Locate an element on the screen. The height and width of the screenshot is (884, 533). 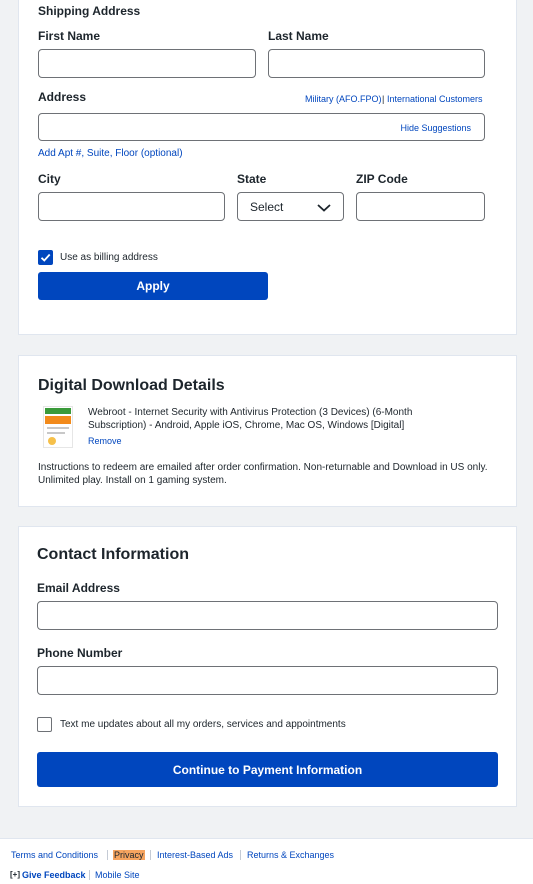
footer-give-feedback-link: Give Feedback is located at coordinates (54, 875).